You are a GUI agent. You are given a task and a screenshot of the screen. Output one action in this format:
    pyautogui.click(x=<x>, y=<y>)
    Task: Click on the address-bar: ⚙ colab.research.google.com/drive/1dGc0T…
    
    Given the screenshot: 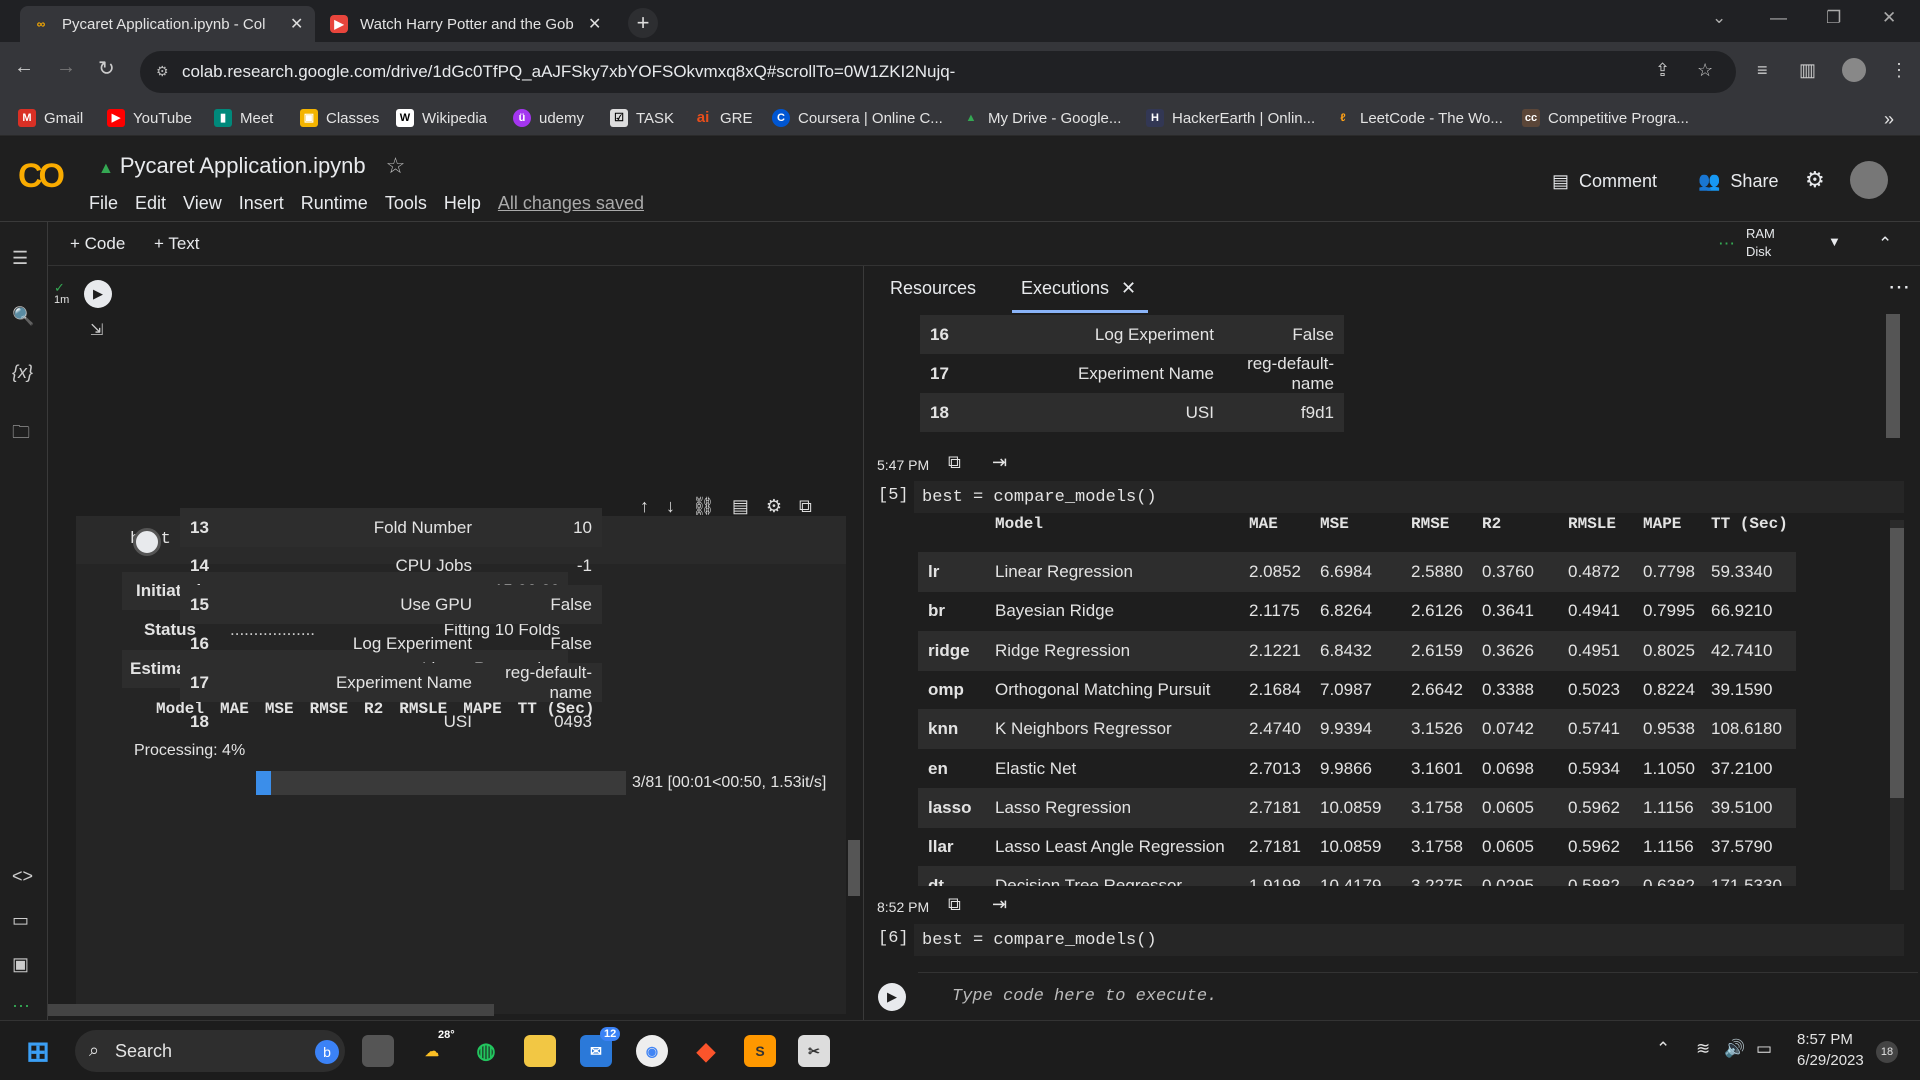 What is the action you would take?
    pyautogui.click(x=938, y=72)
    